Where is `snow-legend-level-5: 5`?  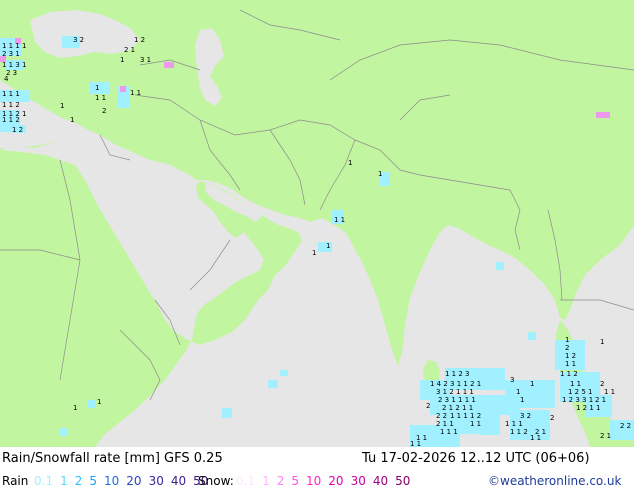 snow-legend-level-5: 5 is located at coordinates (295, 481).